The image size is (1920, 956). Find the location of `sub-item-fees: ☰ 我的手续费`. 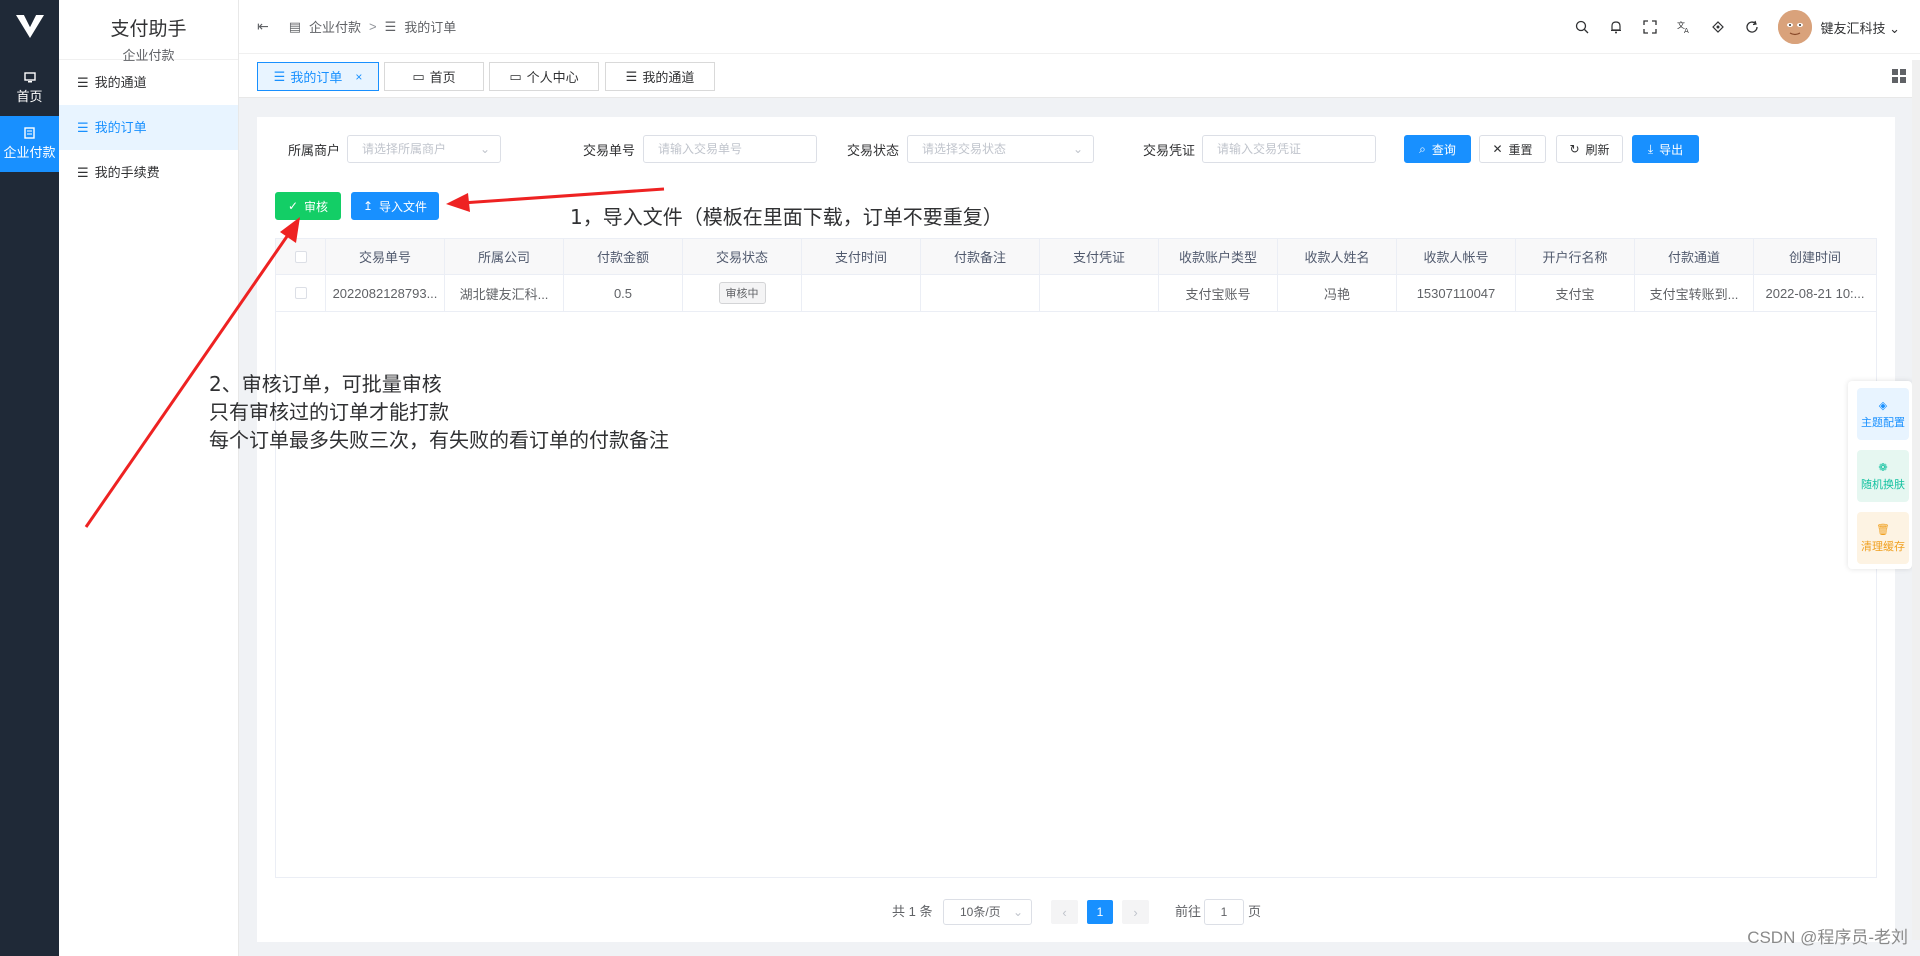

sub-item-fees: ☰ 我的手续费 is located at coordinates (148, 172).